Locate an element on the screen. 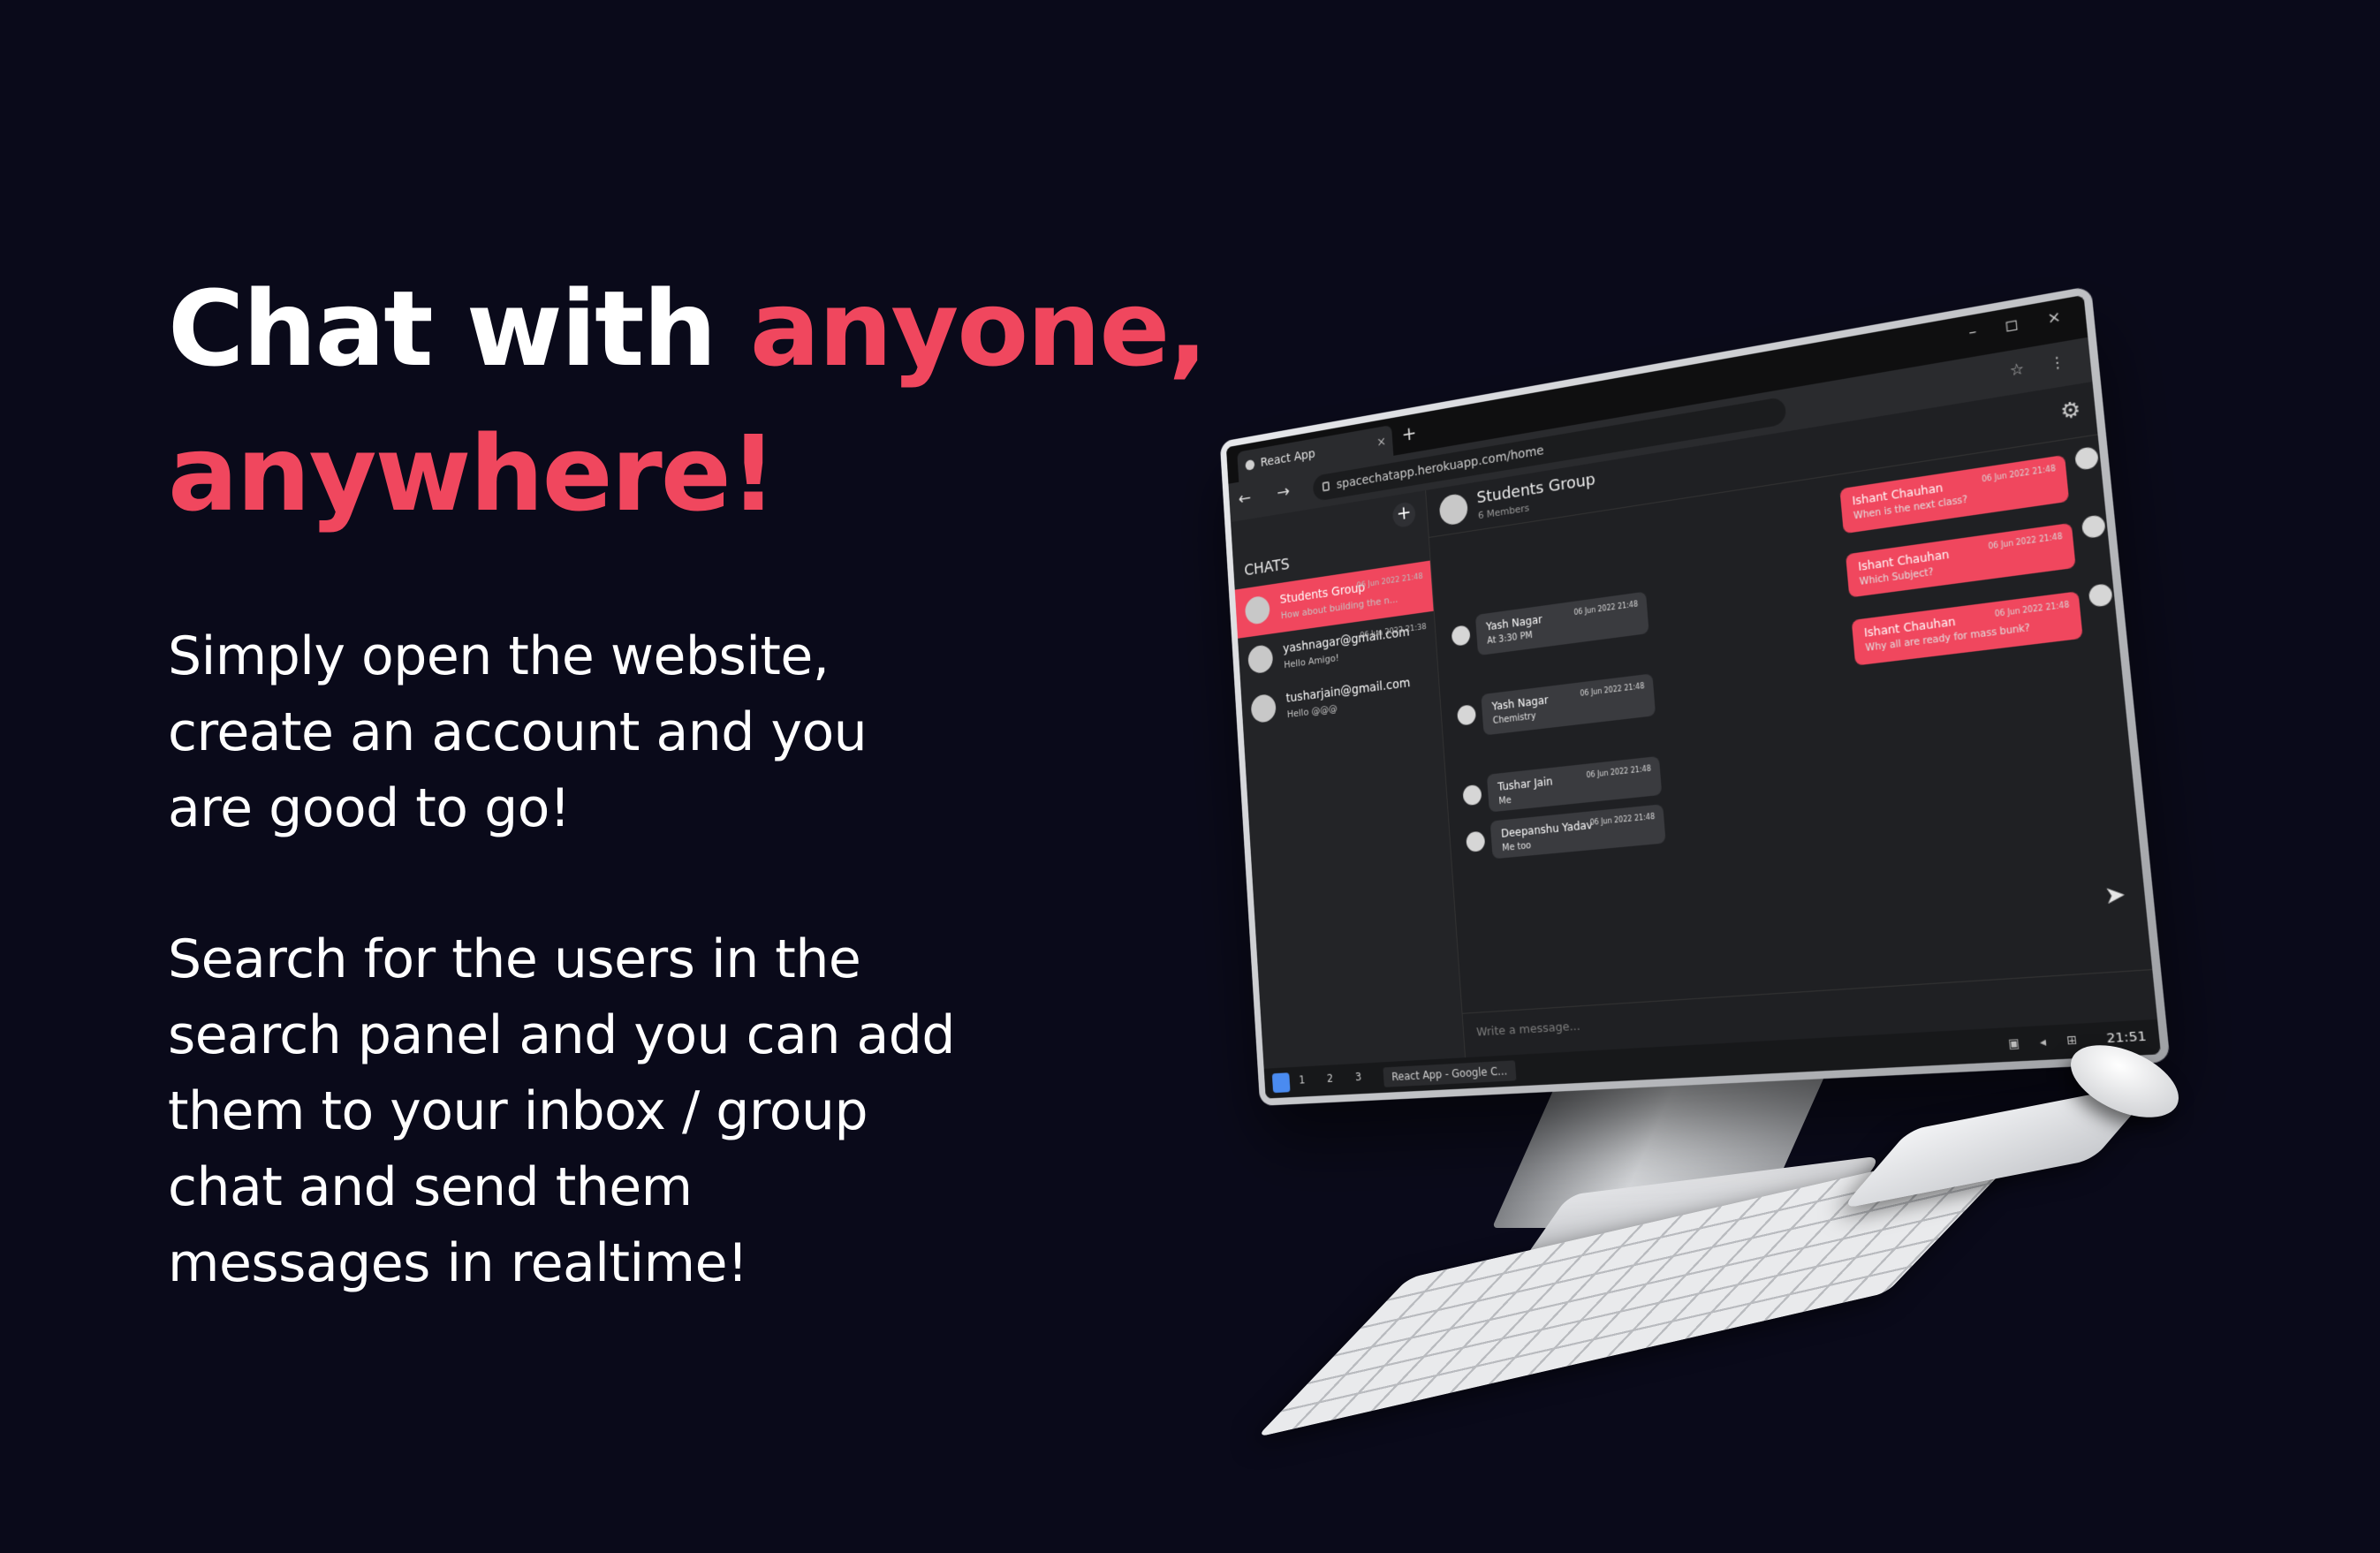 The height and width of the screenshot is (1553, 2380). headline: Chat with anyone, anywhere! is located at coordinates (688, 401).